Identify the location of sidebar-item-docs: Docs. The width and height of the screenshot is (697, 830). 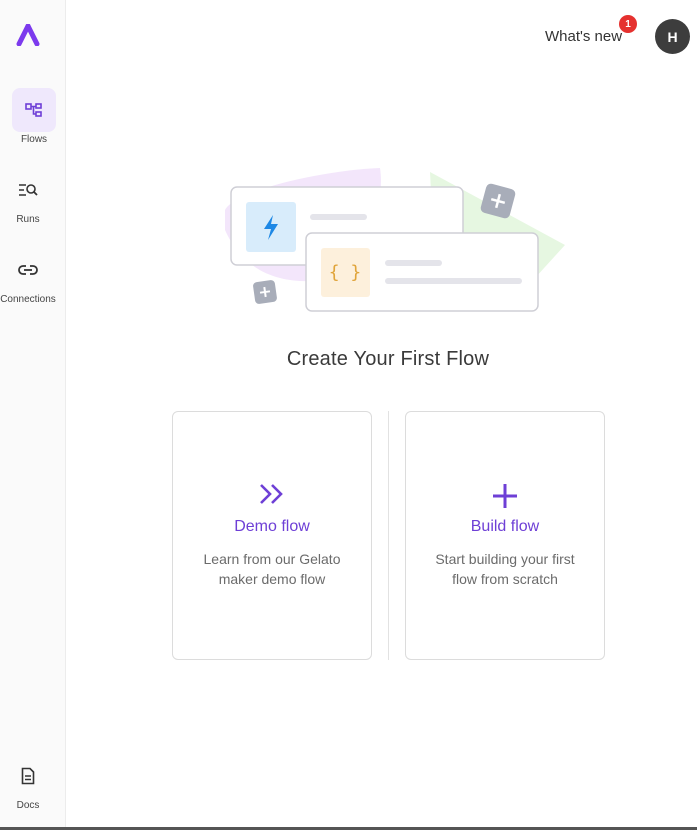
(28, 782).